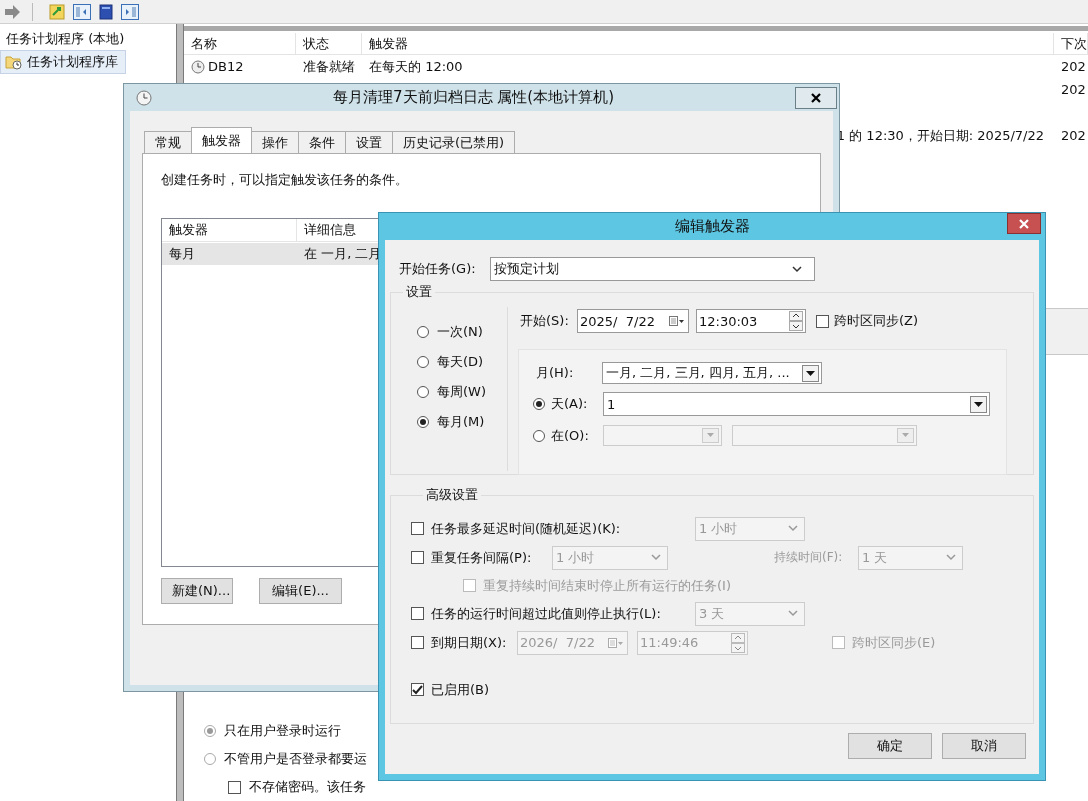 The width and height of the screenshot is (1088, 801). What do you see at coordinates (570, 435) in the screenshot?
I see `radio-label: 在(O):` at bounding box center [570, 435].